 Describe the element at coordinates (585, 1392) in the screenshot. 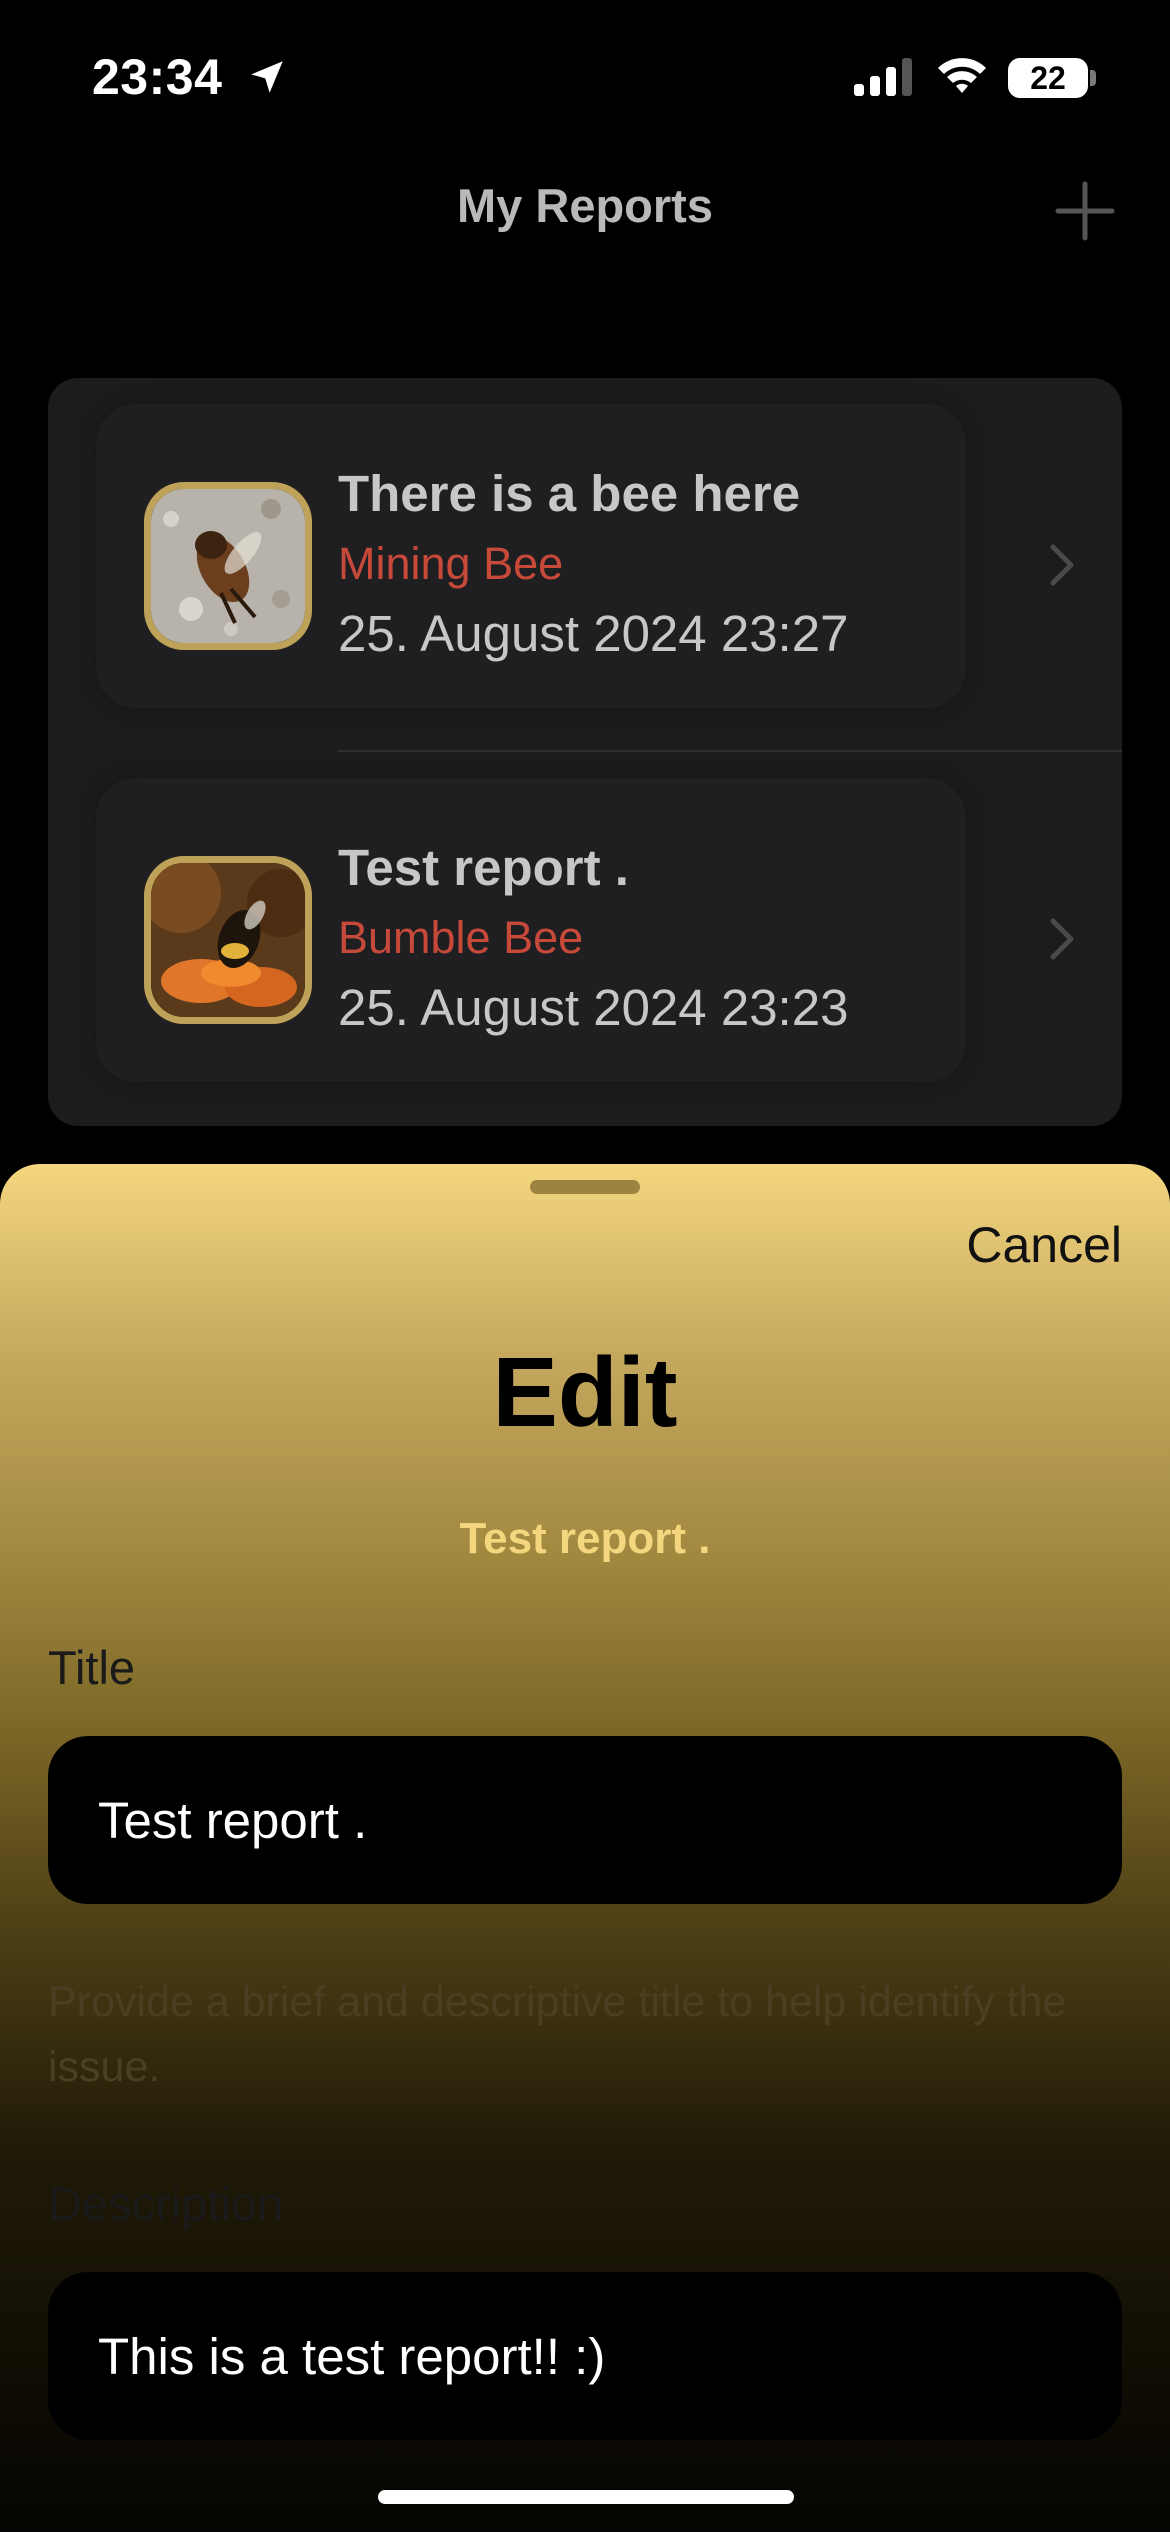

I see `sheet-title: Edit` at that location.